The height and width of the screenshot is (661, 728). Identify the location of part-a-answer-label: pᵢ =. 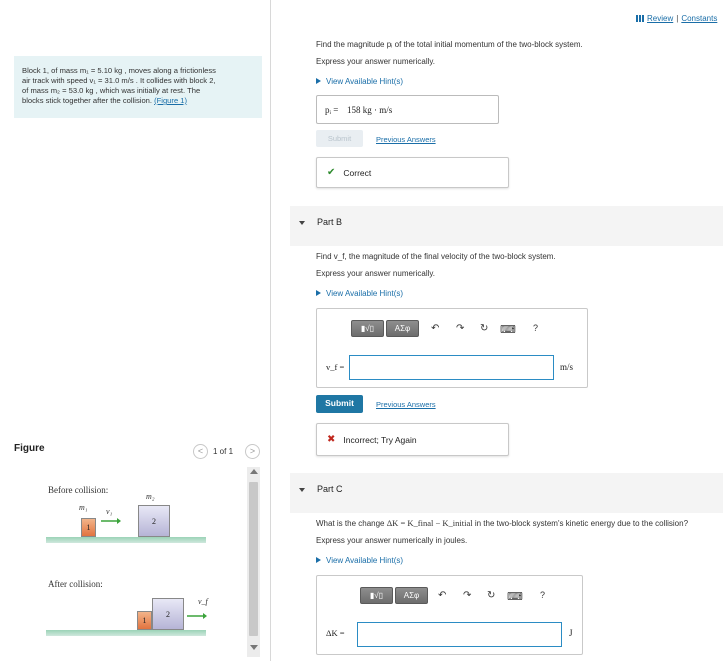
(332, 110).